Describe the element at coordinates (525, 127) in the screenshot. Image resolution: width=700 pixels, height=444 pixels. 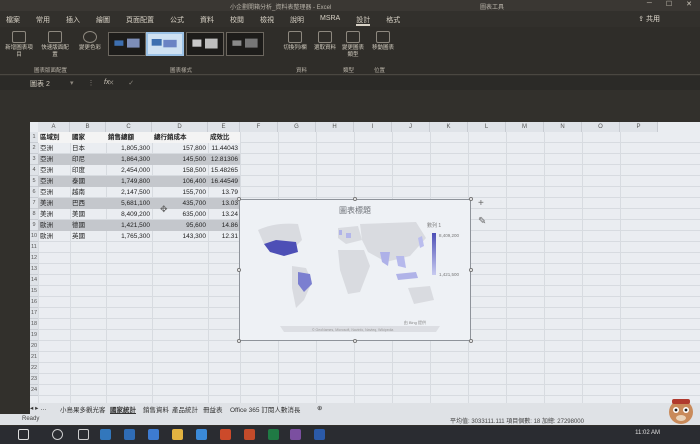
I see `column-header-M: M` at that location.